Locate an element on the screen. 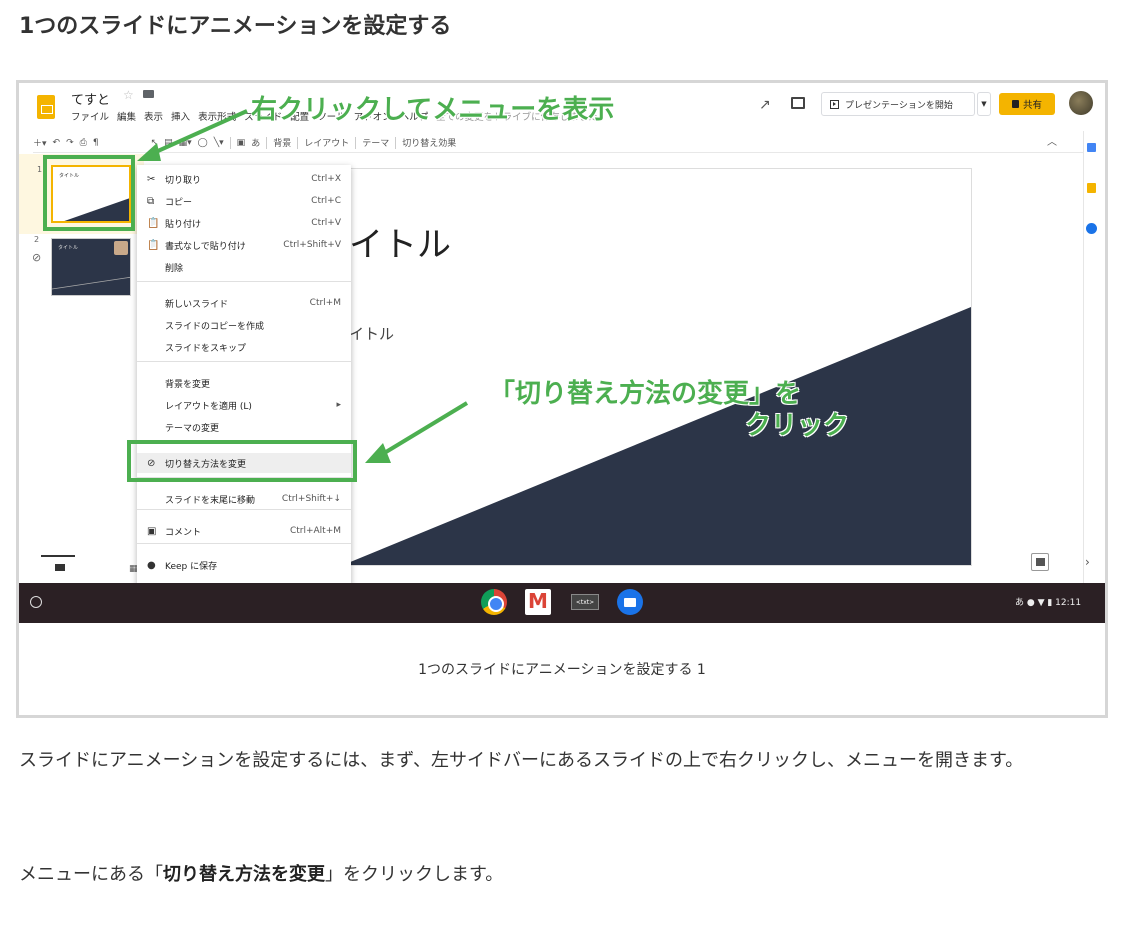 Image resolution: width=1134 pixels, height=934 pixels. context-menu-item: 📋 貼り付け Ctrl+V is located at coordinates (244, 223).